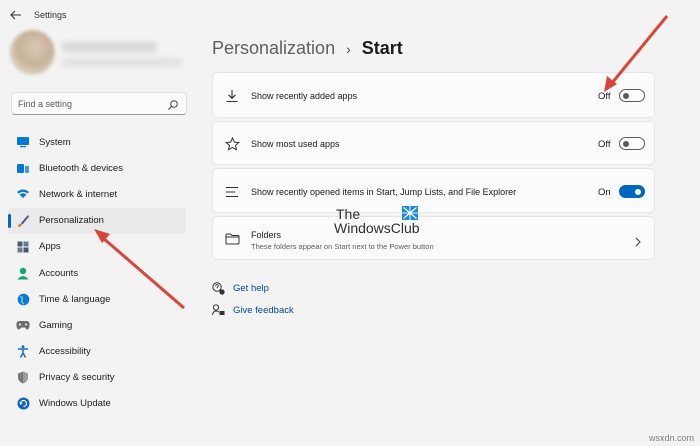 This screenshot has width=700, height=446. What do you see at coordinates (23, 142) in the screenshot?
I see `system-icon` at bounding box center [23, 142].